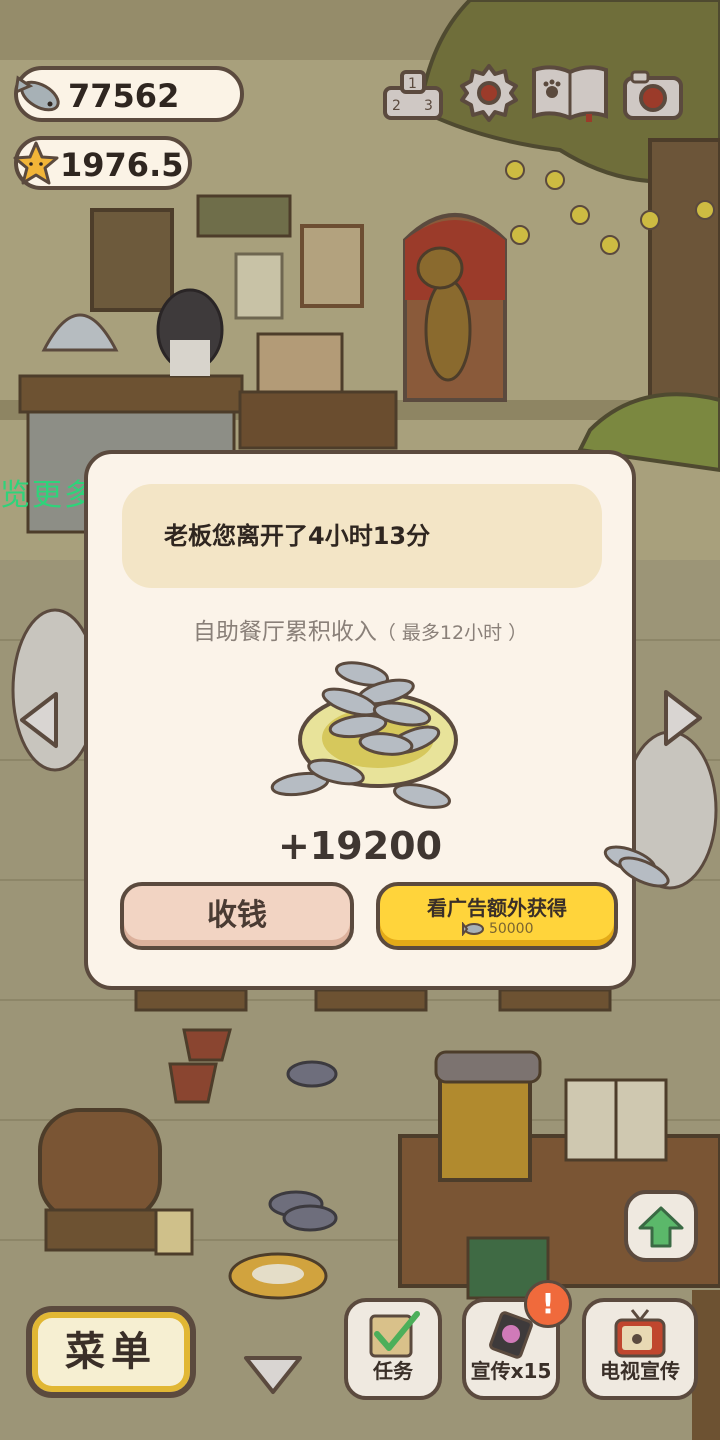 Image resolution: width=720 pixels, height=1440 pixels. What do you see at coordinates (38, 720) in the screenshot?
I see `left-arrow-icon` at bounding box center [38, 720].